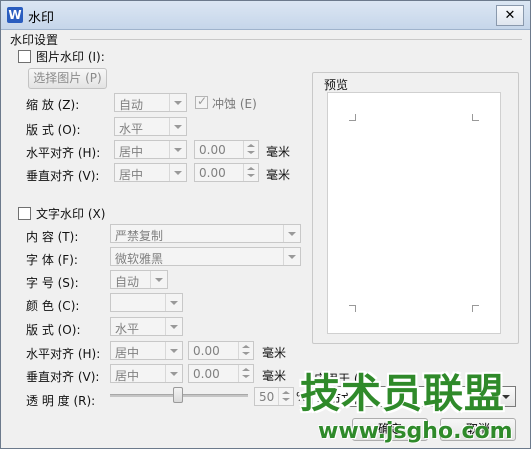 This screenshot has height=449, width=531. Describe the element at coordinates (131, 105) in the screenshot. I see `scale-value: 自动` at that location.